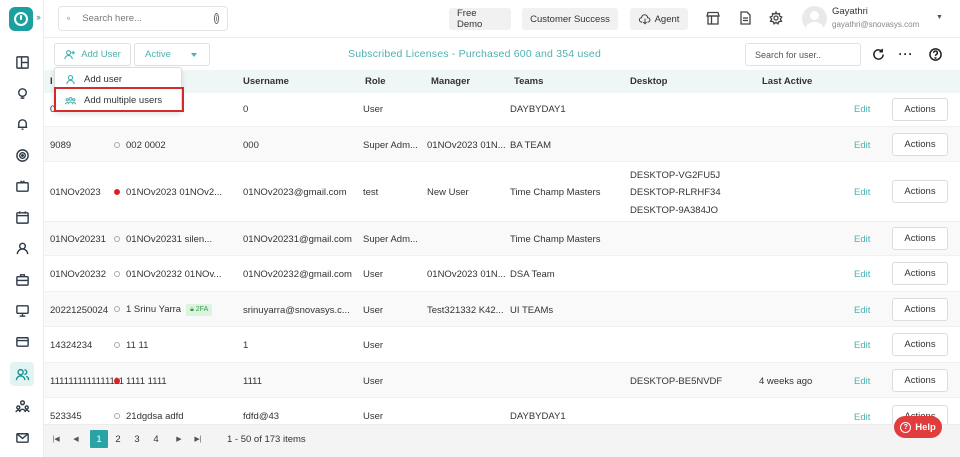 The width and height of the screenshot is (960, 457). What do you see at coordinates (502, 440) in the screenshot?
I see `pagination: |◀ ◀ 1 2 3 4 ▶ ▶| 1 - 50 of 173 items` at bounding box center [502, 440].